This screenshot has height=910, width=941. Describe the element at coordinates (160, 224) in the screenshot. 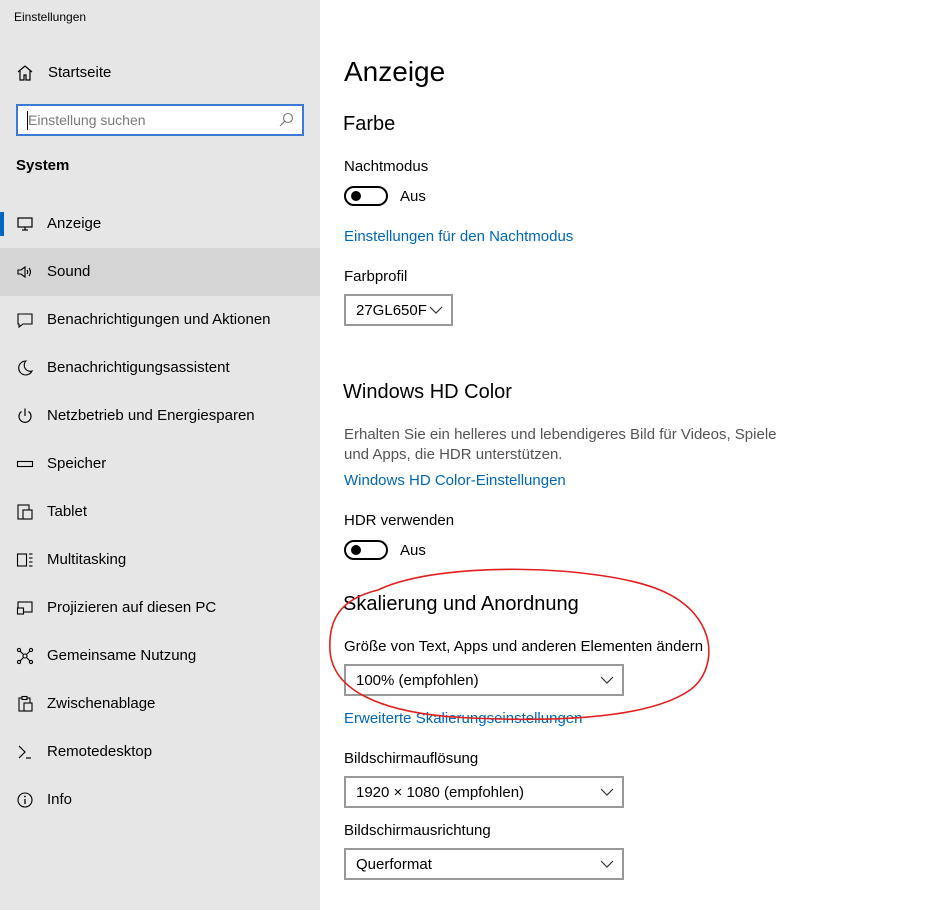

I see `sidebar-item-anzeige: Anzeige` at that location.